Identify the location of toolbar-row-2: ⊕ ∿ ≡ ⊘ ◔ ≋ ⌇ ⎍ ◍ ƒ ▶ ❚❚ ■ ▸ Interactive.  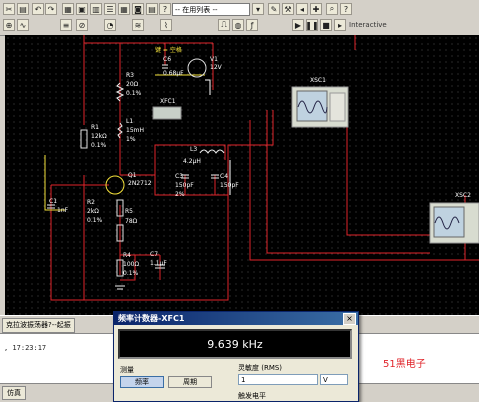
(239, 26).